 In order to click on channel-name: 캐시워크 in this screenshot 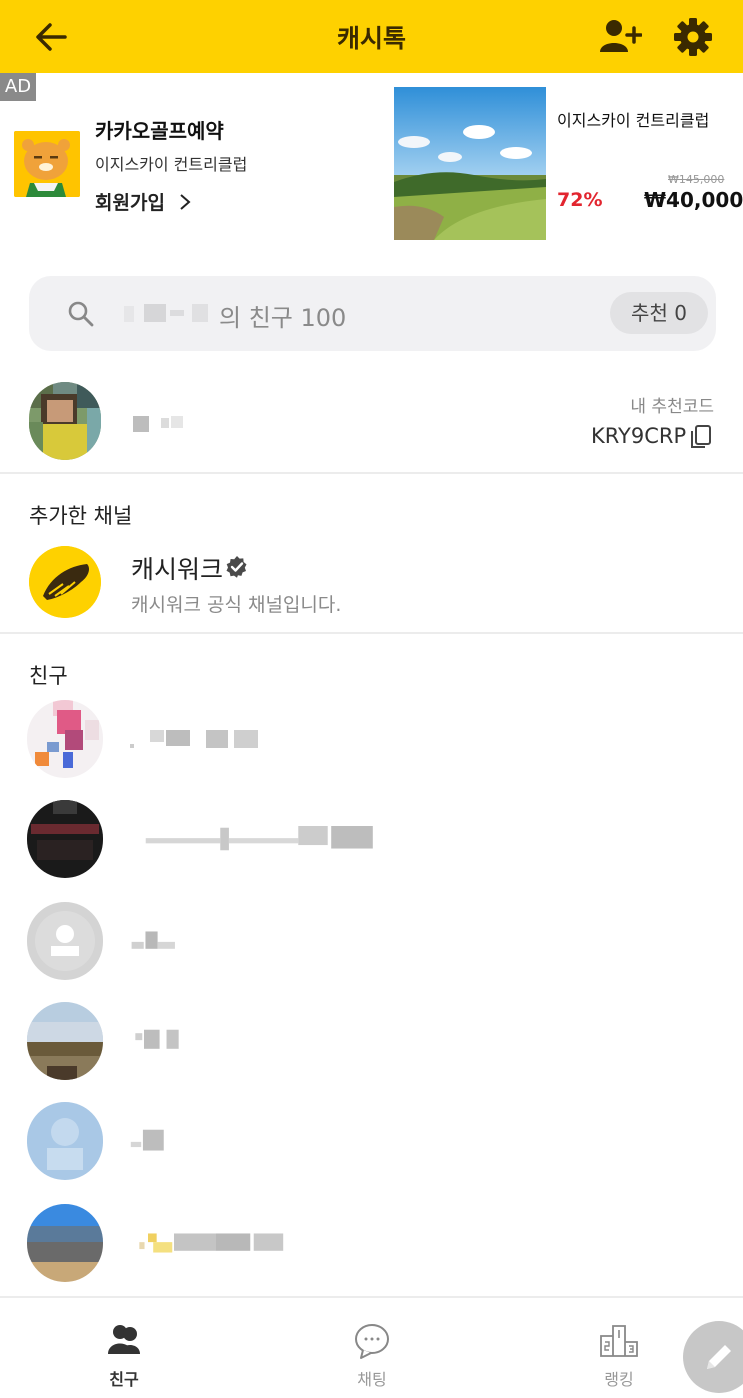, I will do `click(177, 569)`.